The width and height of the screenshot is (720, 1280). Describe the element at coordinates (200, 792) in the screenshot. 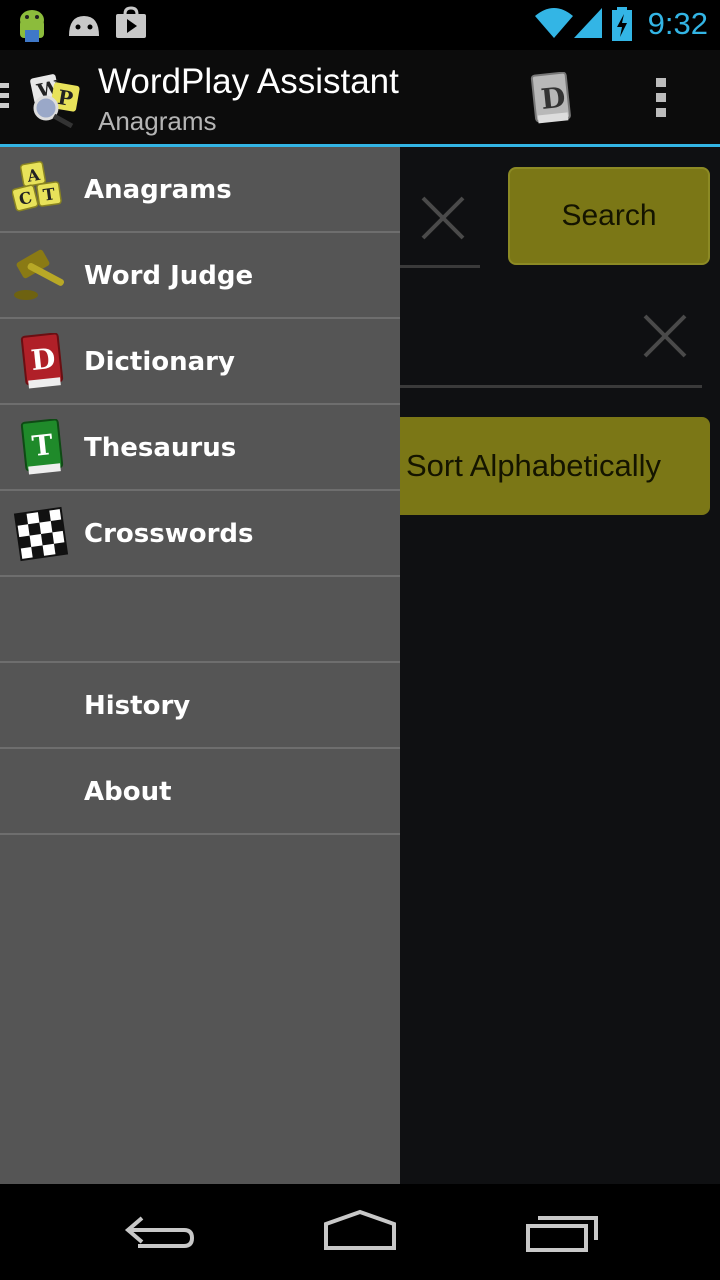

I see `drawer-item-about: About` at that location.